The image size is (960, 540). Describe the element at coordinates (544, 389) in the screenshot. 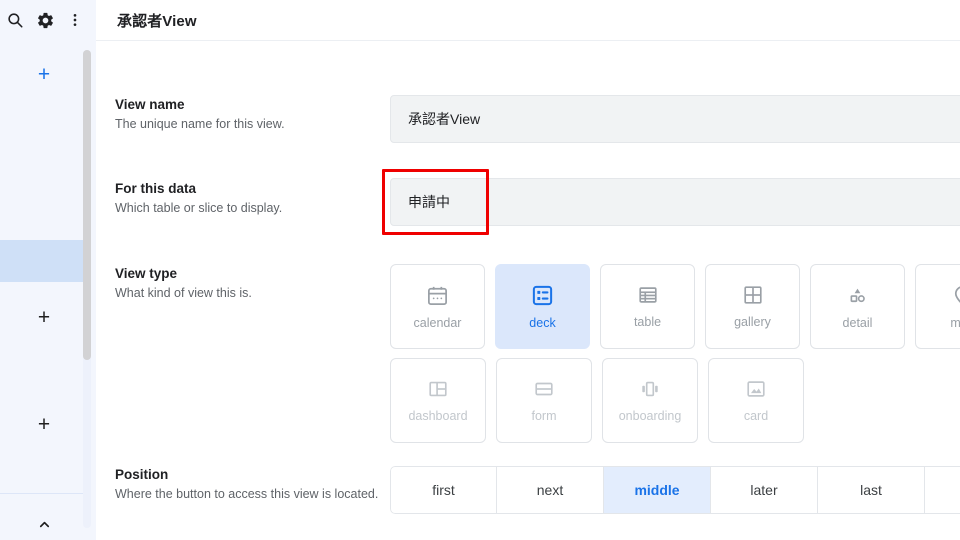

I see `form-icon` at that location.